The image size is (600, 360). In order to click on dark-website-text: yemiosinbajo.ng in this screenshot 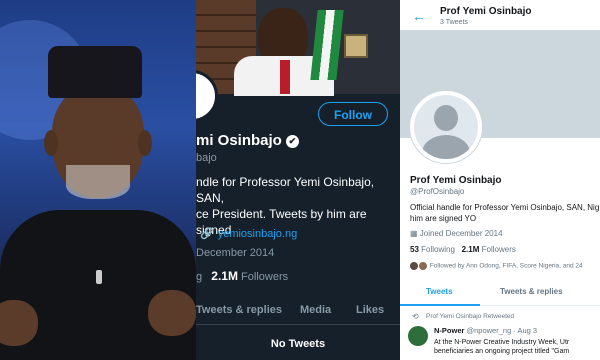, I will do `click(258, 234)`.